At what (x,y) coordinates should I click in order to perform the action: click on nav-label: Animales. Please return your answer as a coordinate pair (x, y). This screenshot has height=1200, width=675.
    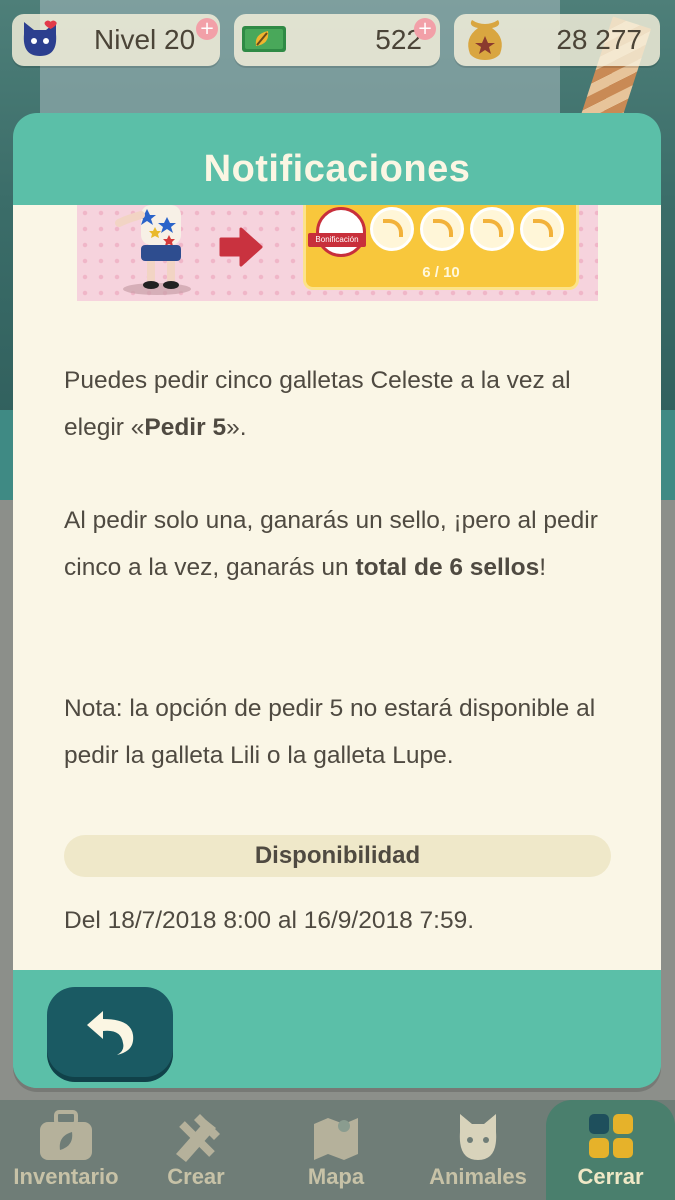
    Looking at the image, I should click on (478, 1176).